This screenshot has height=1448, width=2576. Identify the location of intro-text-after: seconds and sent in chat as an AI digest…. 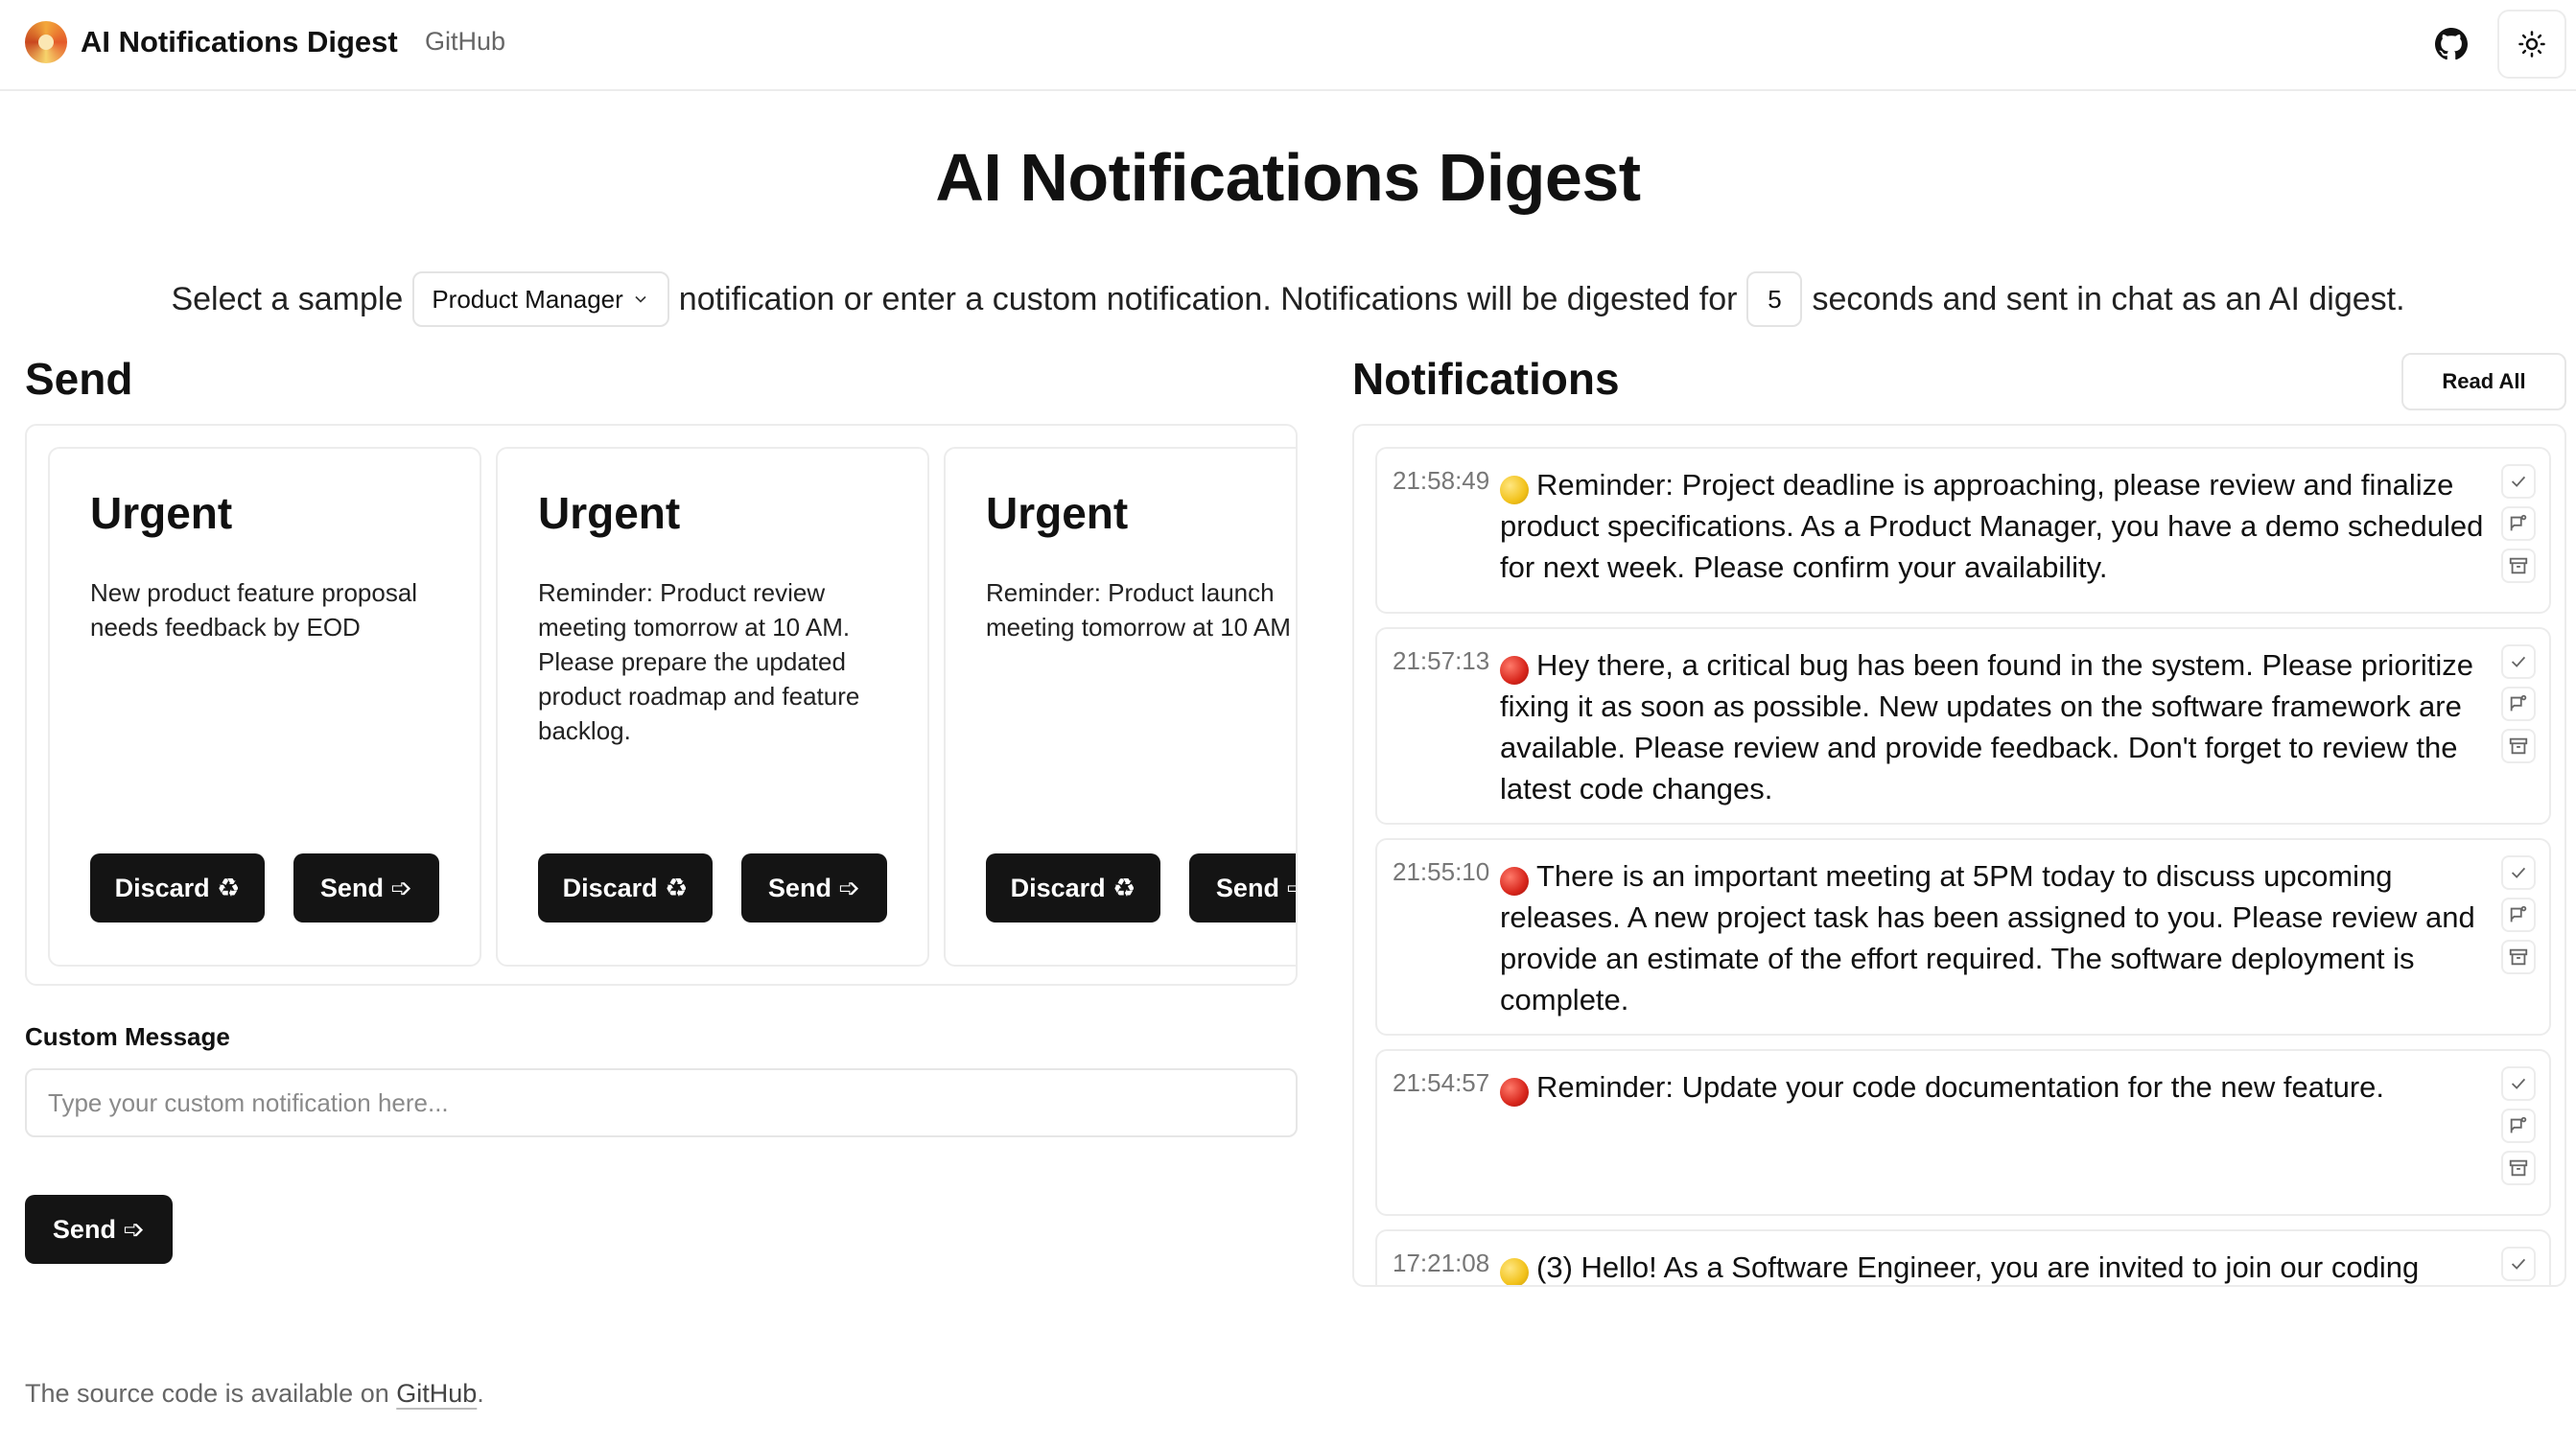
(2108, 298).